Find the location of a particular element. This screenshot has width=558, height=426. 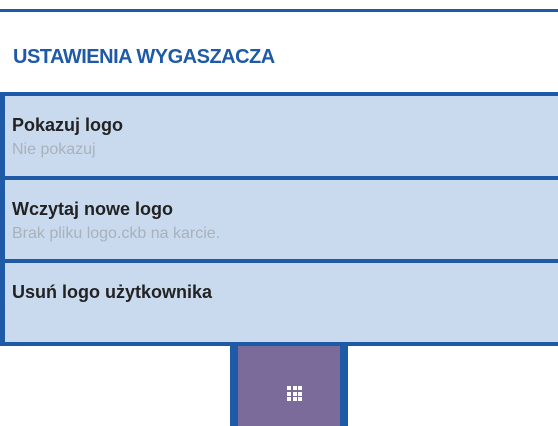

apps-menu-button is located at coordinates (289, 386).